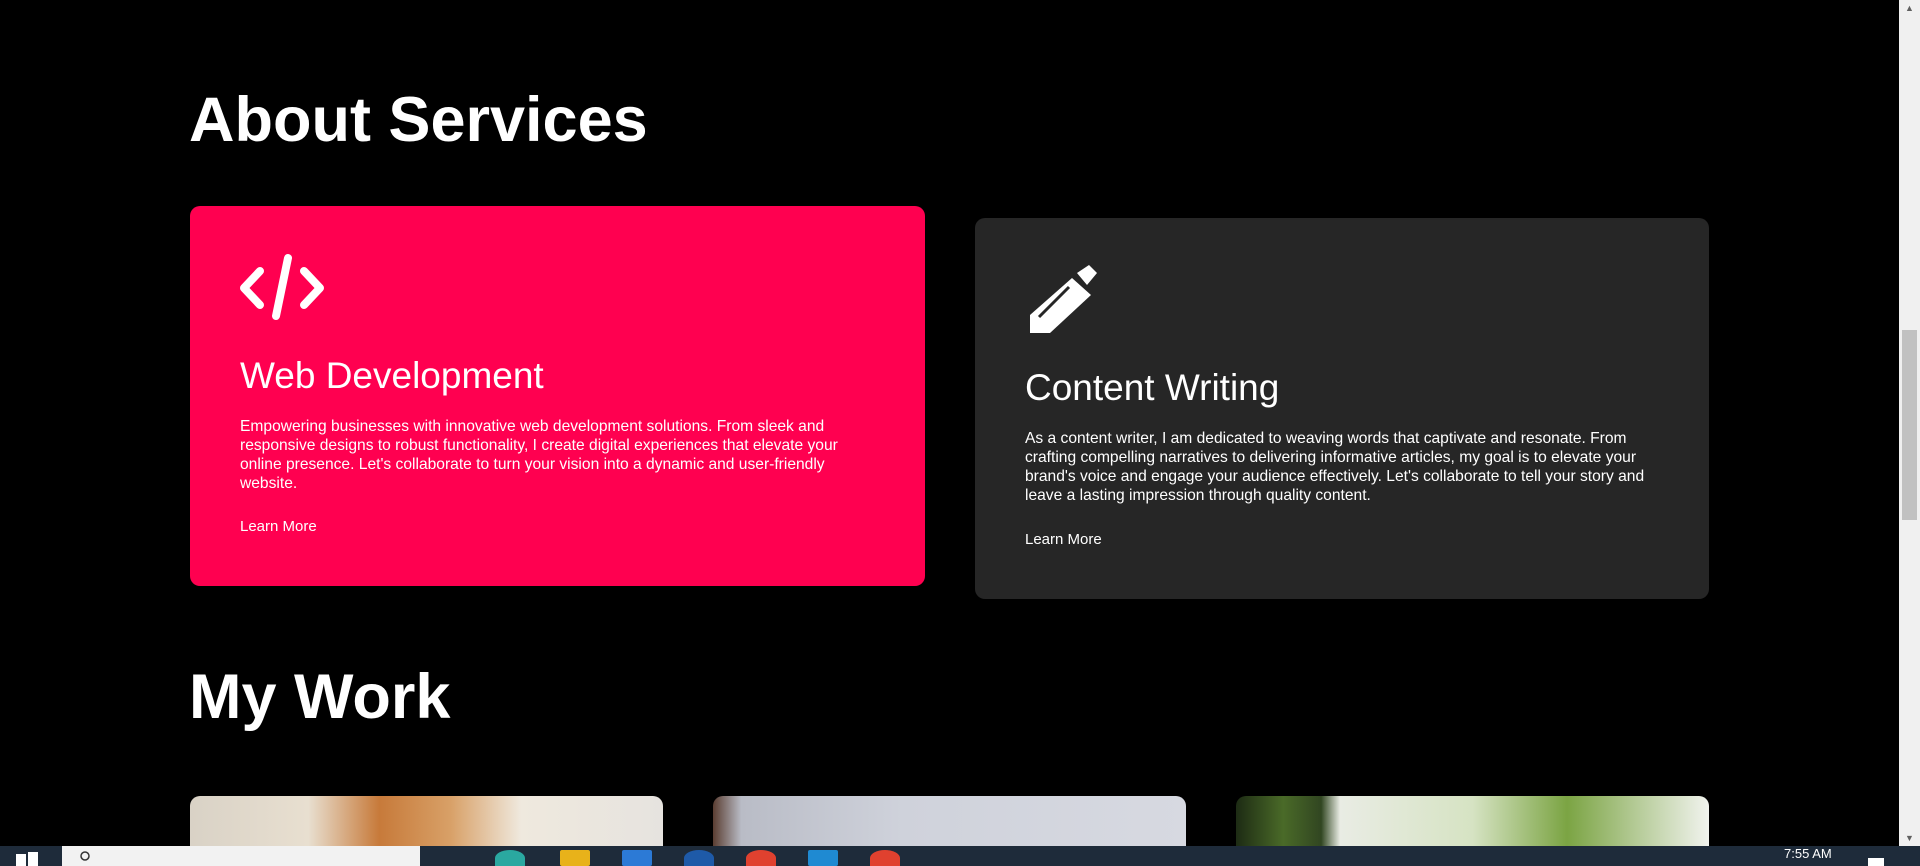 The height and width of the screenshot is (866, 1920). What do you see at coordinates (392, 375) in the screenshot?
I see `service-title: Web Development` at bounding box center [392, 375].